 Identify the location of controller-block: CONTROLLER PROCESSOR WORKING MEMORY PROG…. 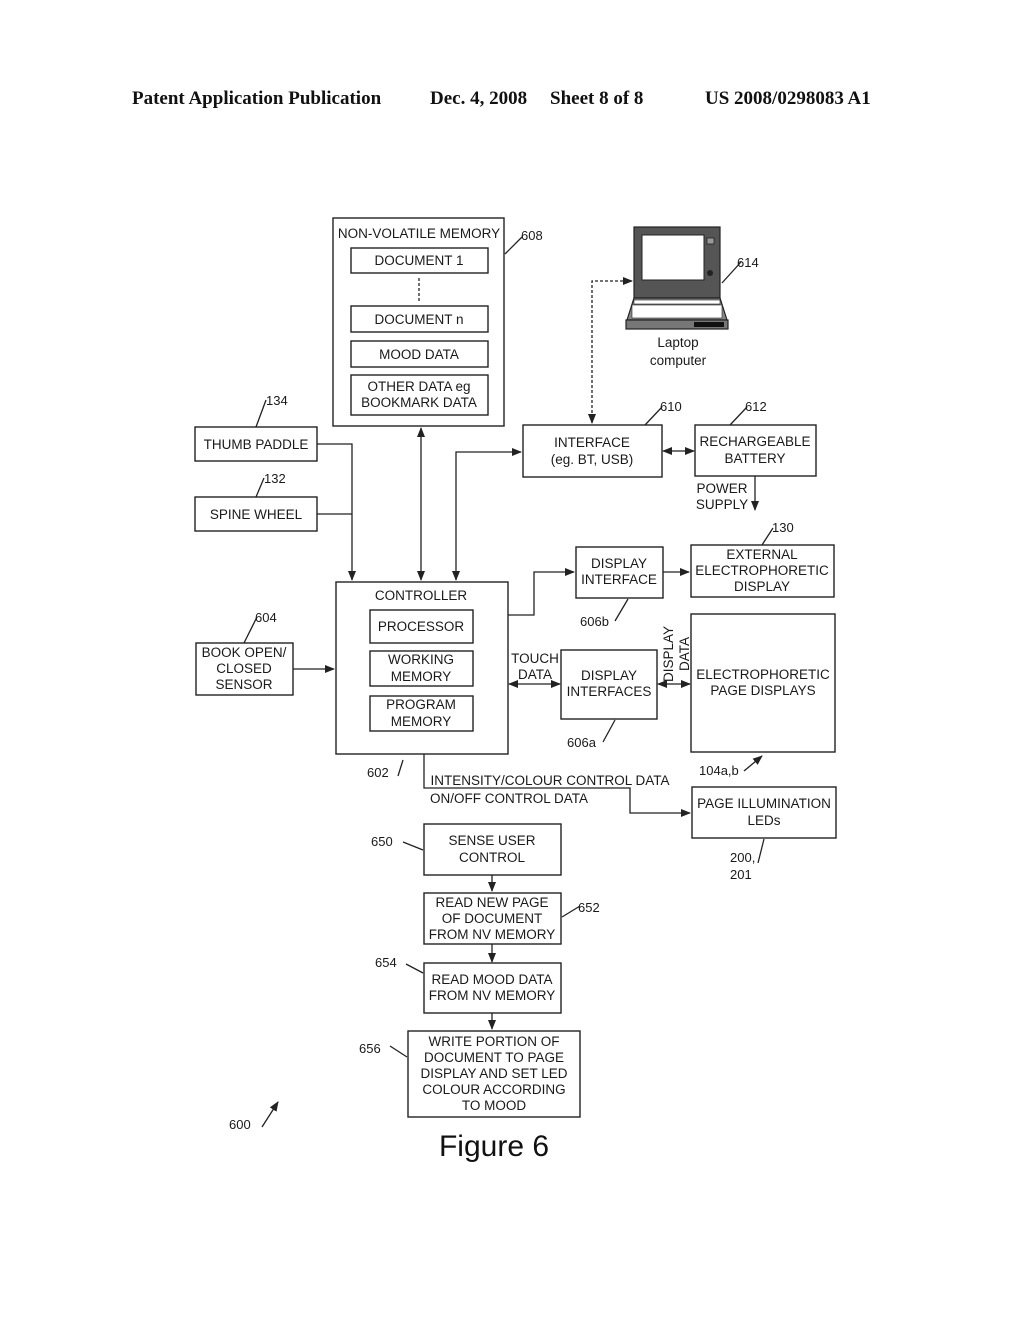
(422, 680).